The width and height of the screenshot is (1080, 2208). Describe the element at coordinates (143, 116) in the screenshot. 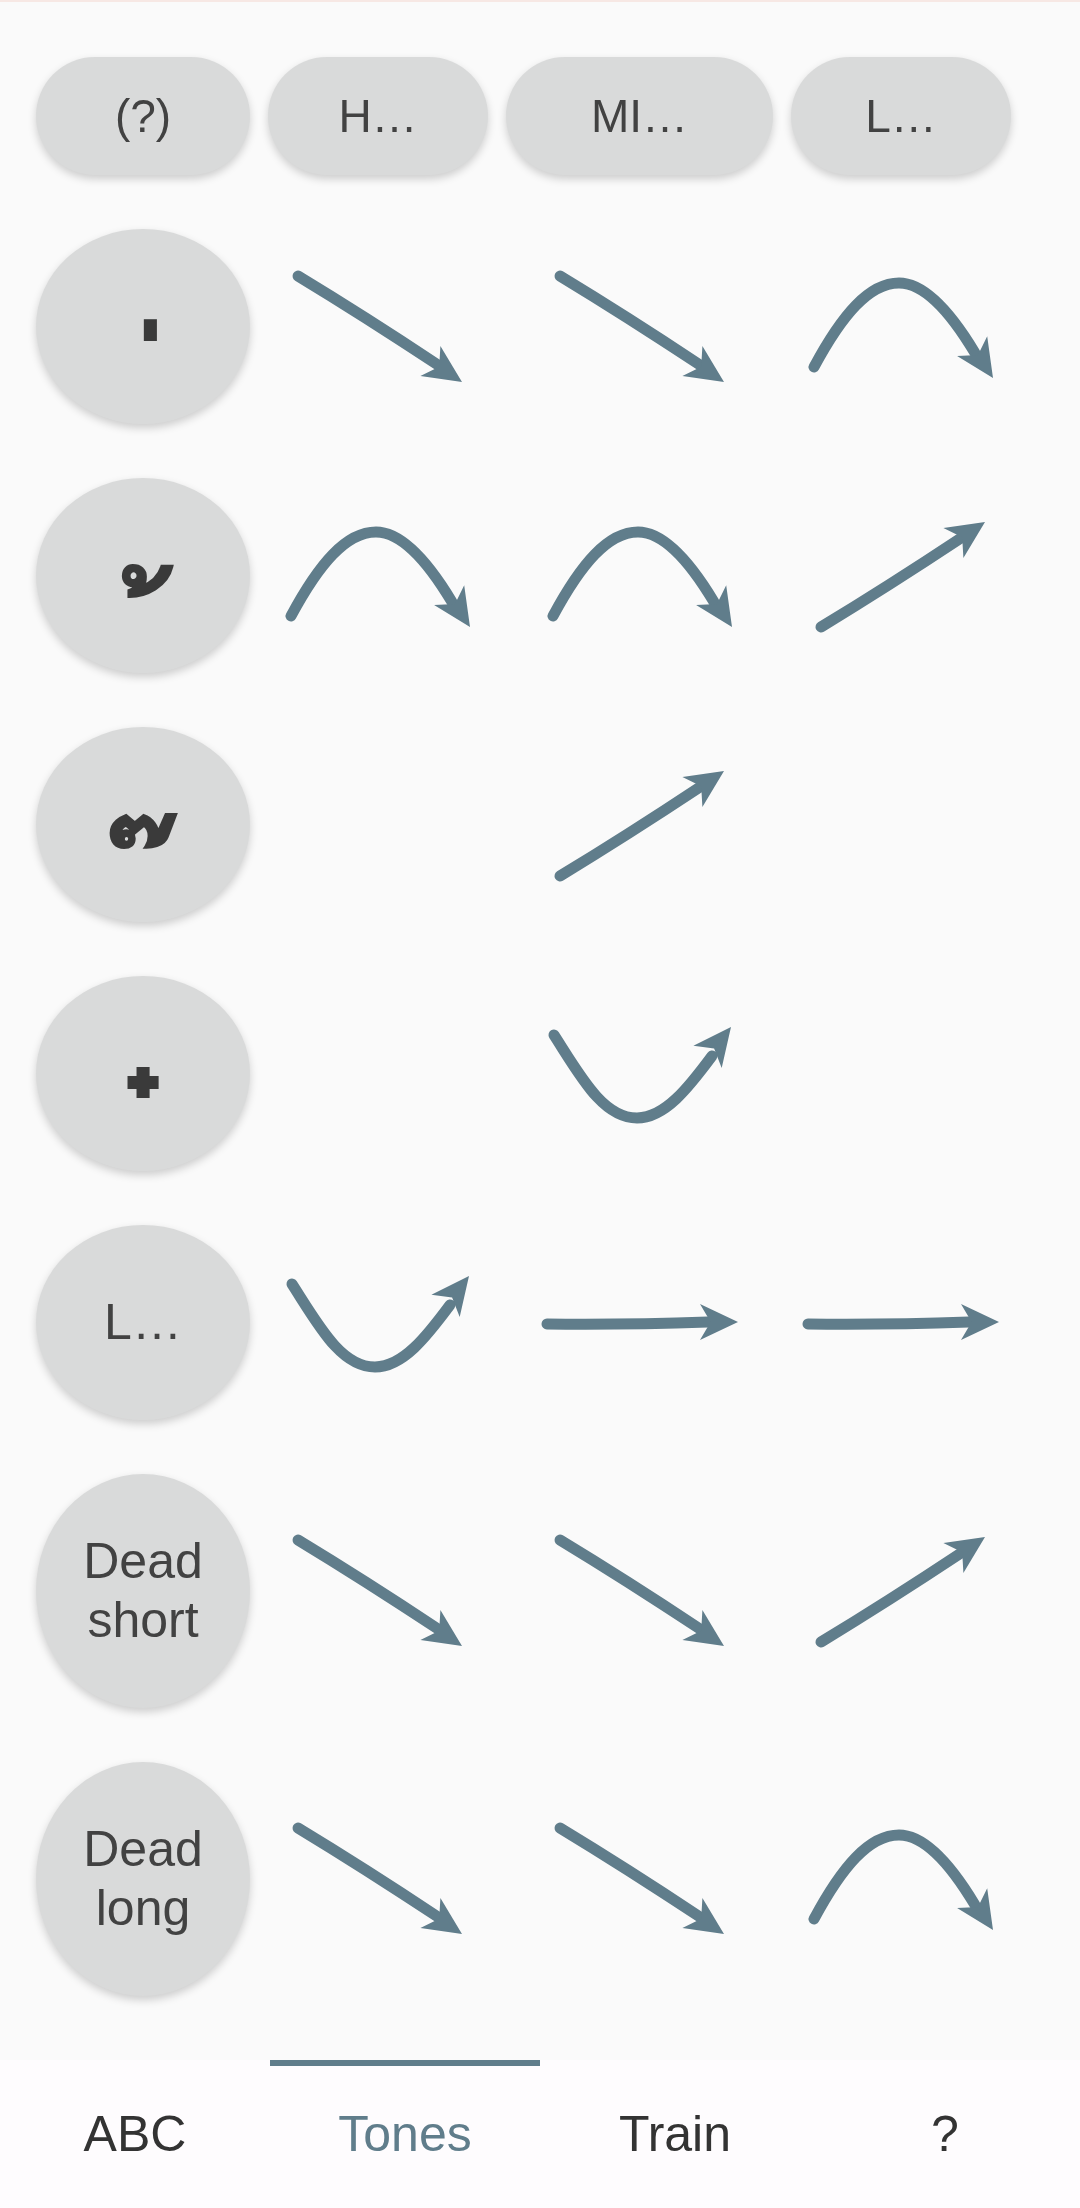

I see `column-header-button: (?)` at that location.